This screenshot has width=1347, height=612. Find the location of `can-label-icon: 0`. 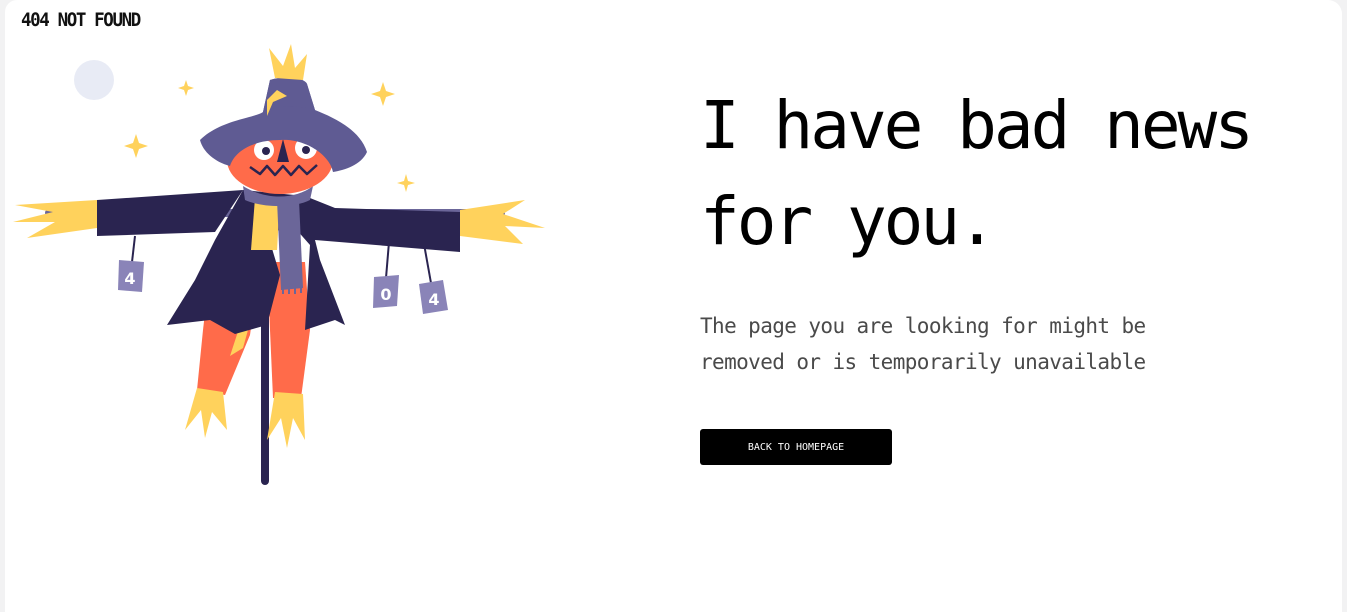

can-label-icon: 0 is located at coordinates (386, 291).